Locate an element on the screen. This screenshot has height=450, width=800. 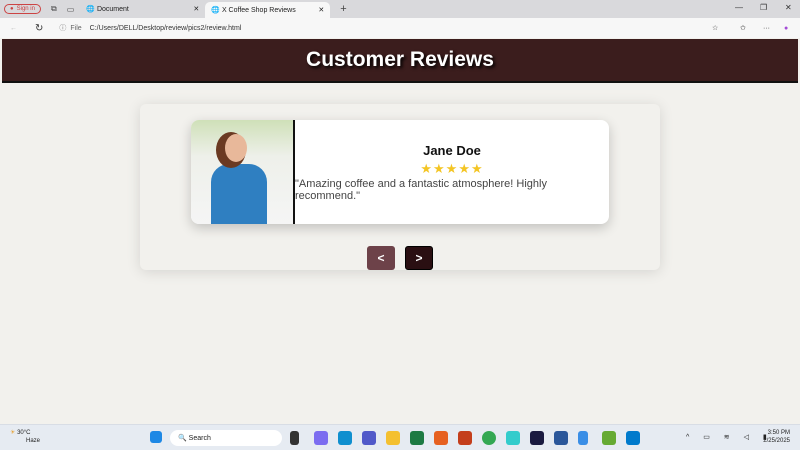
tab-reviews: 🌐 X Coffee Shop Reviews ✕ is located at coordinates (268, 10).